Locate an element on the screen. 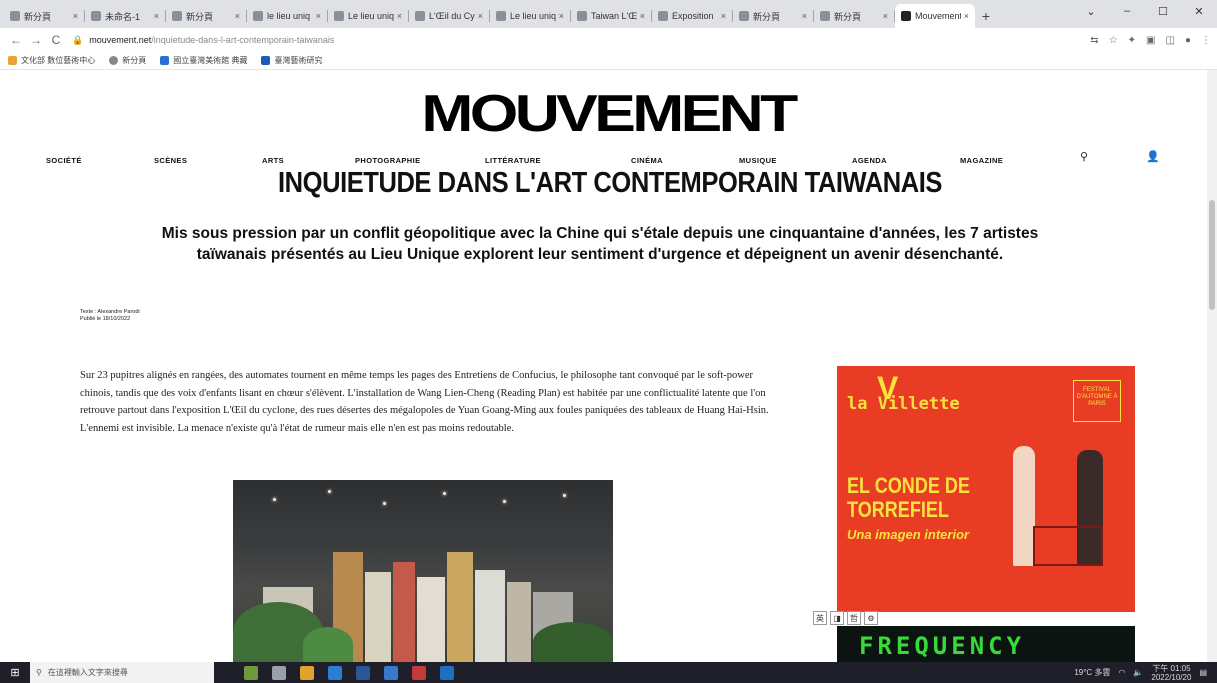 The image size is (1217, 683). user-icon: 👤 is located at coordinates (1153, 156).